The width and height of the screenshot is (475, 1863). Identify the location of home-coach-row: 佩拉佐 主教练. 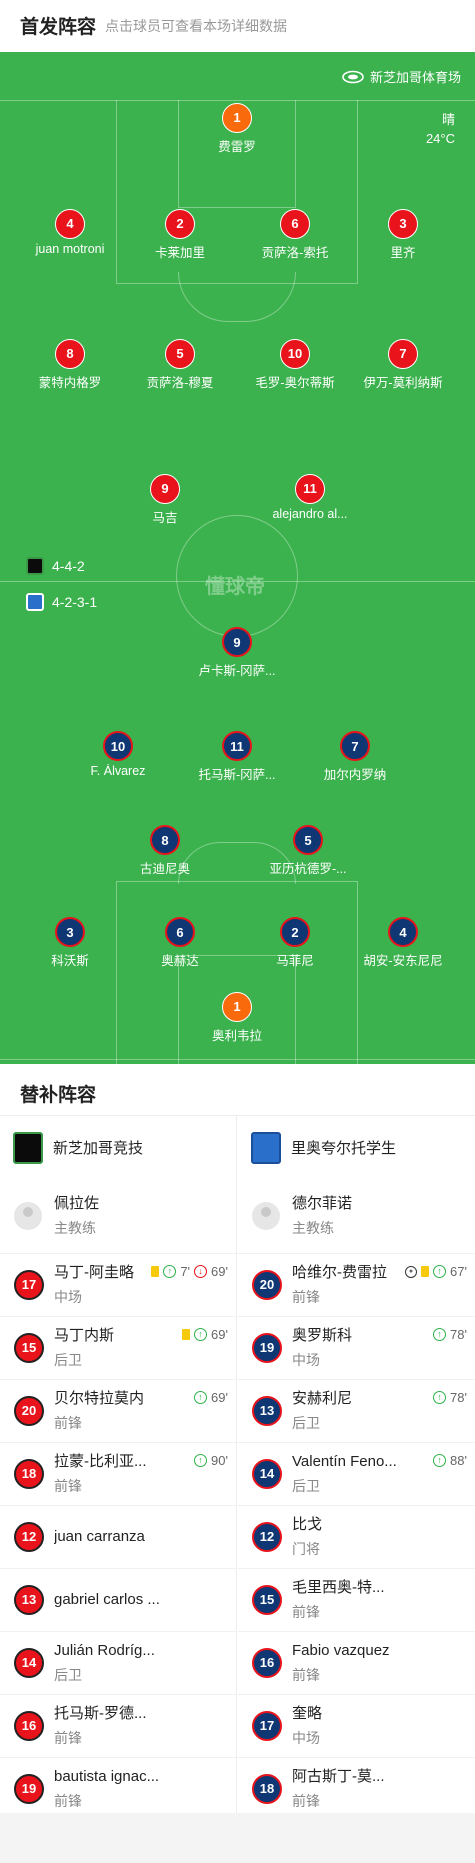
(118, 1216).